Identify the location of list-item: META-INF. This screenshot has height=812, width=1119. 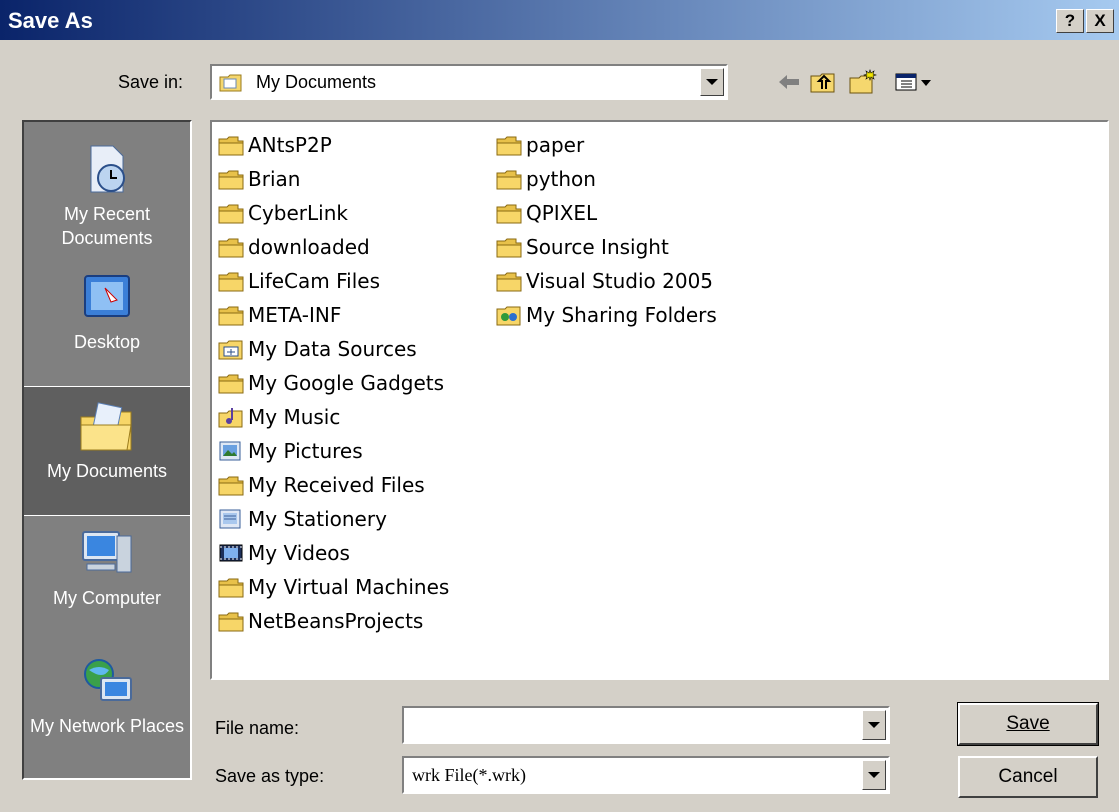
(333, 315).